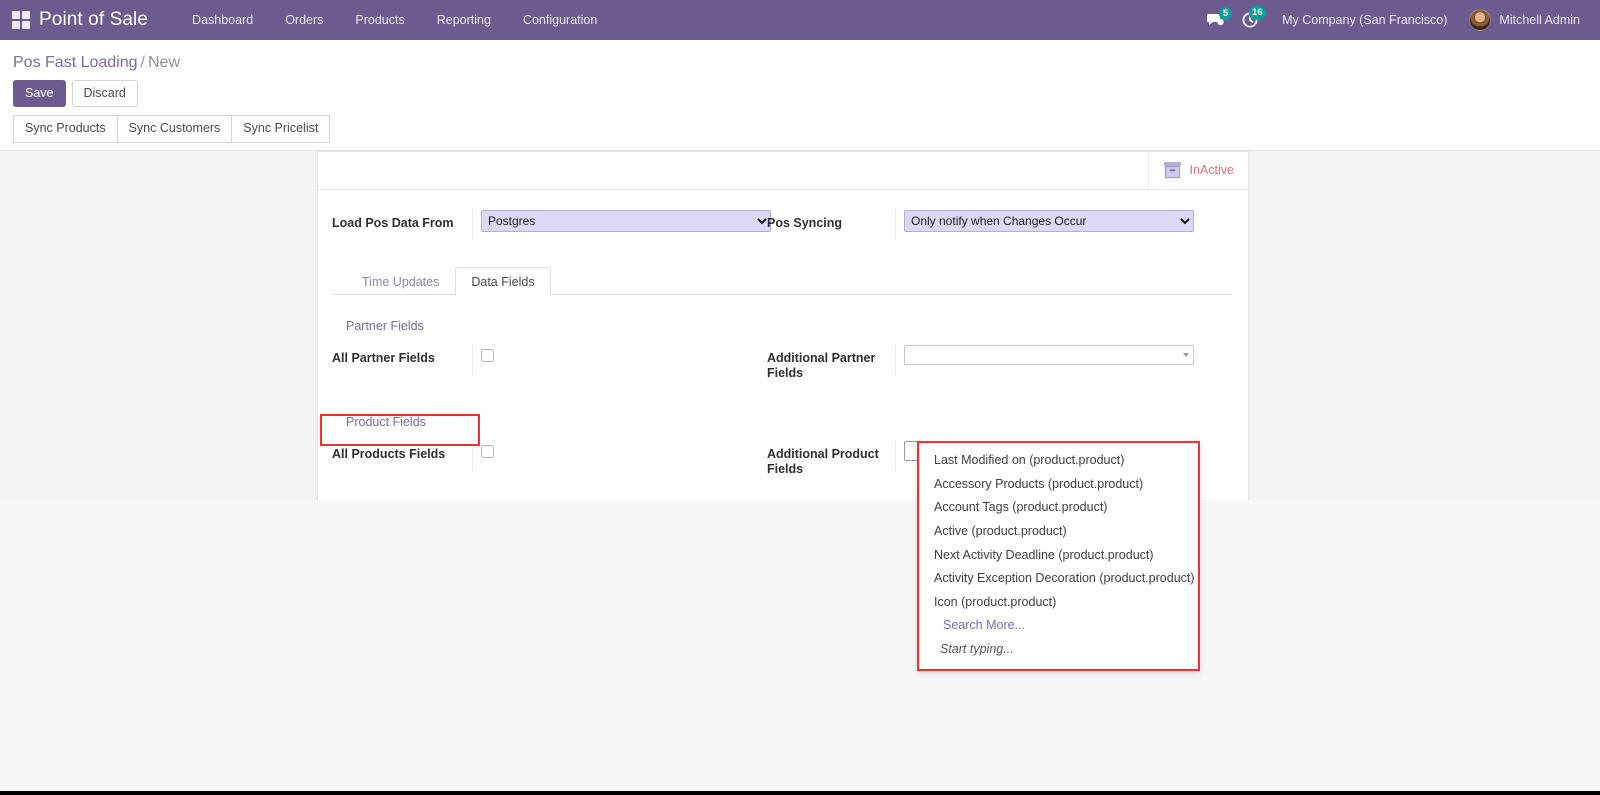 This screenshot has height=795, width=1600. Describe the element at coordinates (1049, 354) in the screenshot. I see `additional-partner-fields-input` at that location.